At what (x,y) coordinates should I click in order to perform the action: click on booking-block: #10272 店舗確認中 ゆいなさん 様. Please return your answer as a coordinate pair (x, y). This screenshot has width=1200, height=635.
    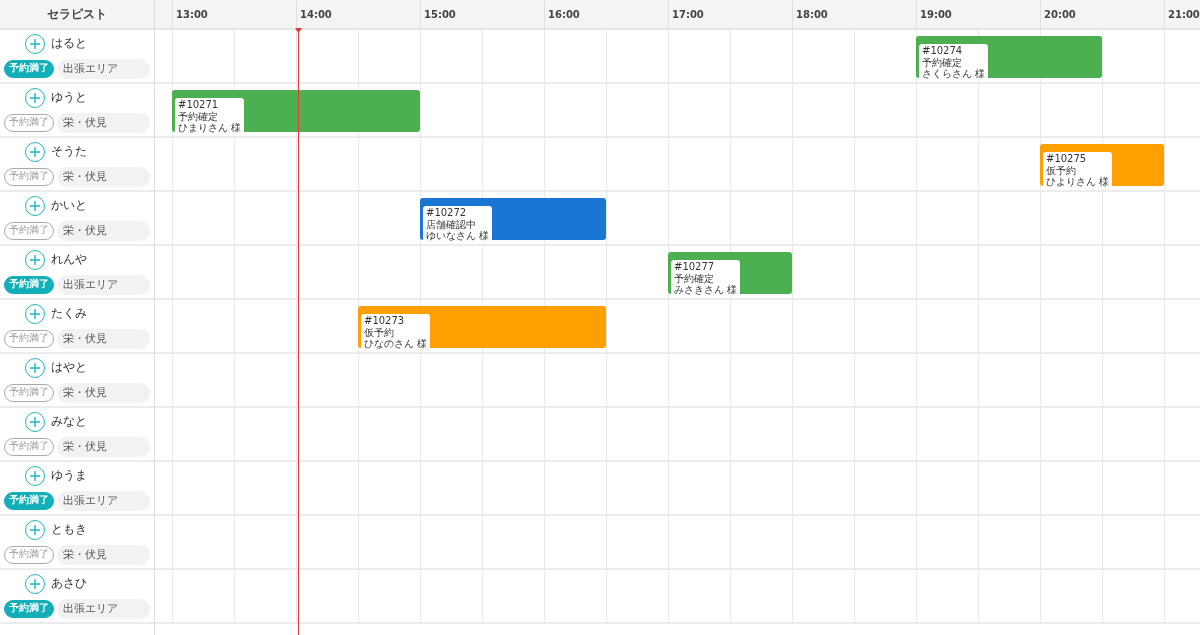
    Looking at the image, I should click on (513, 219).